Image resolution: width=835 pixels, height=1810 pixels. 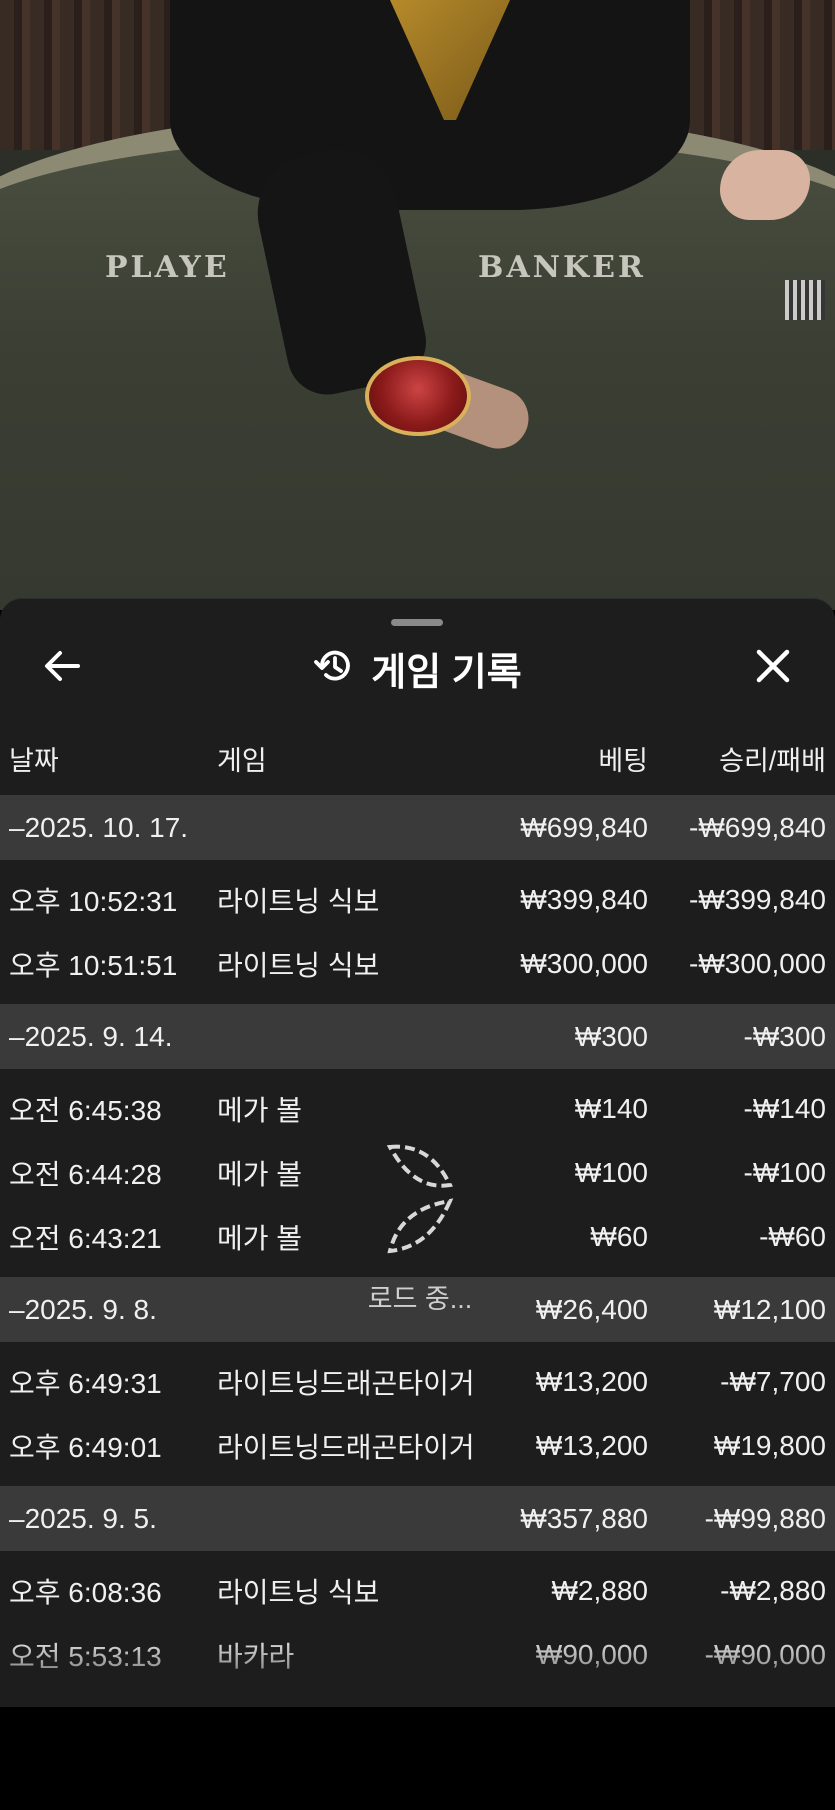 I want to click on row-date: –2025. 9. 5., so click(x=83, y=1518).